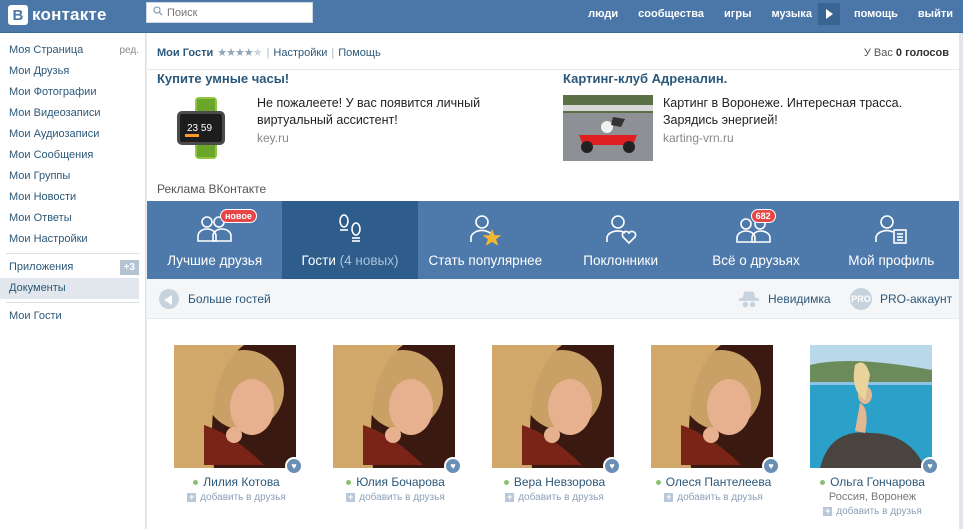 The image size is (963, 529). I want to click on app-title: Мои Гости, so click(185, 53).